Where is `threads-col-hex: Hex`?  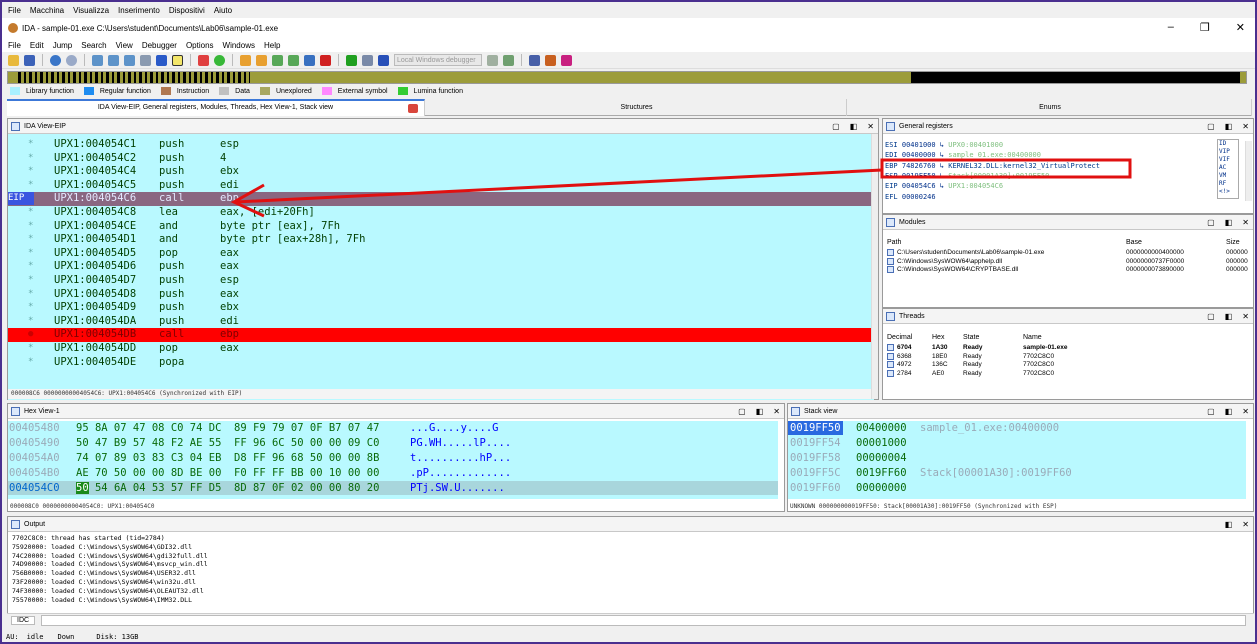
threads-col-hex: Hex is located at coordinates (938, 337).